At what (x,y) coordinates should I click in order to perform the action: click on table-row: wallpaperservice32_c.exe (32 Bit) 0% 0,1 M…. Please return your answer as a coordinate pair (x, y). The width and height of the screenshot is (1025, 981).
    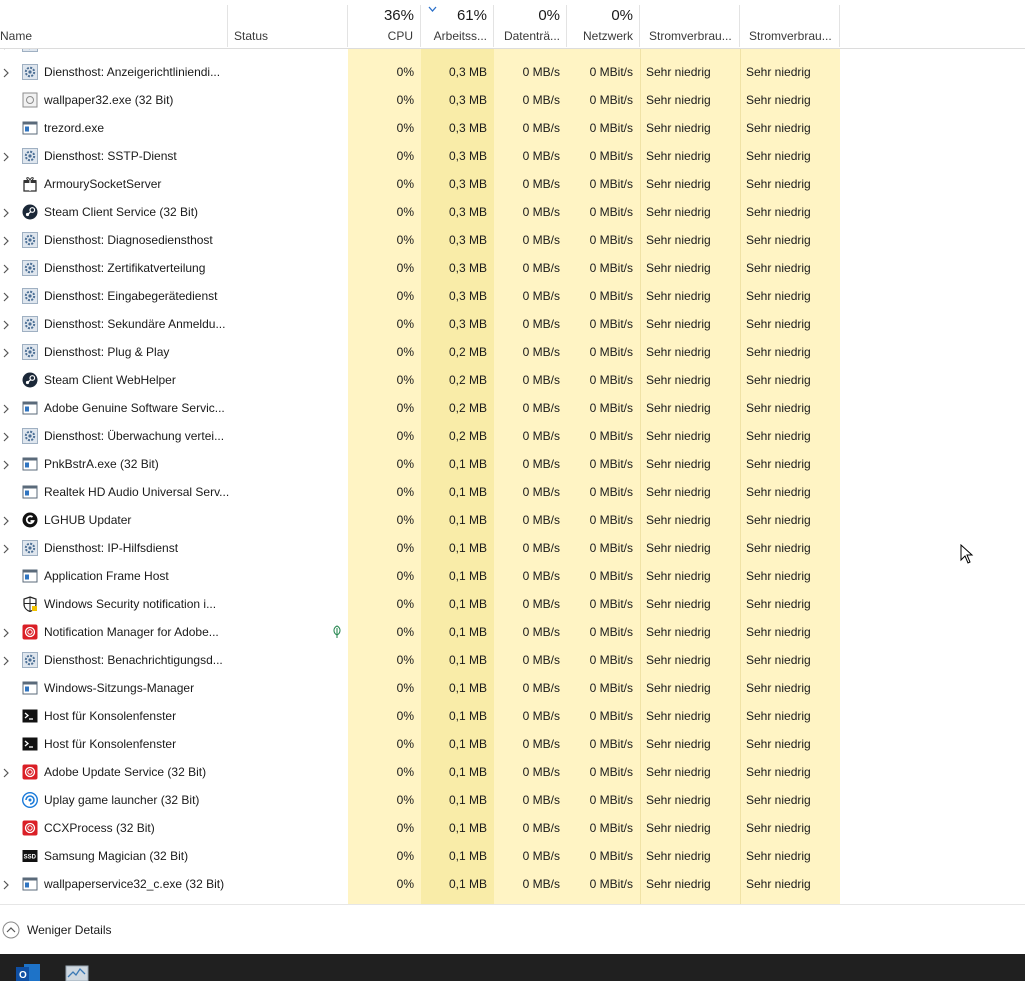
    Looking at the image, I should click on (512, 884).